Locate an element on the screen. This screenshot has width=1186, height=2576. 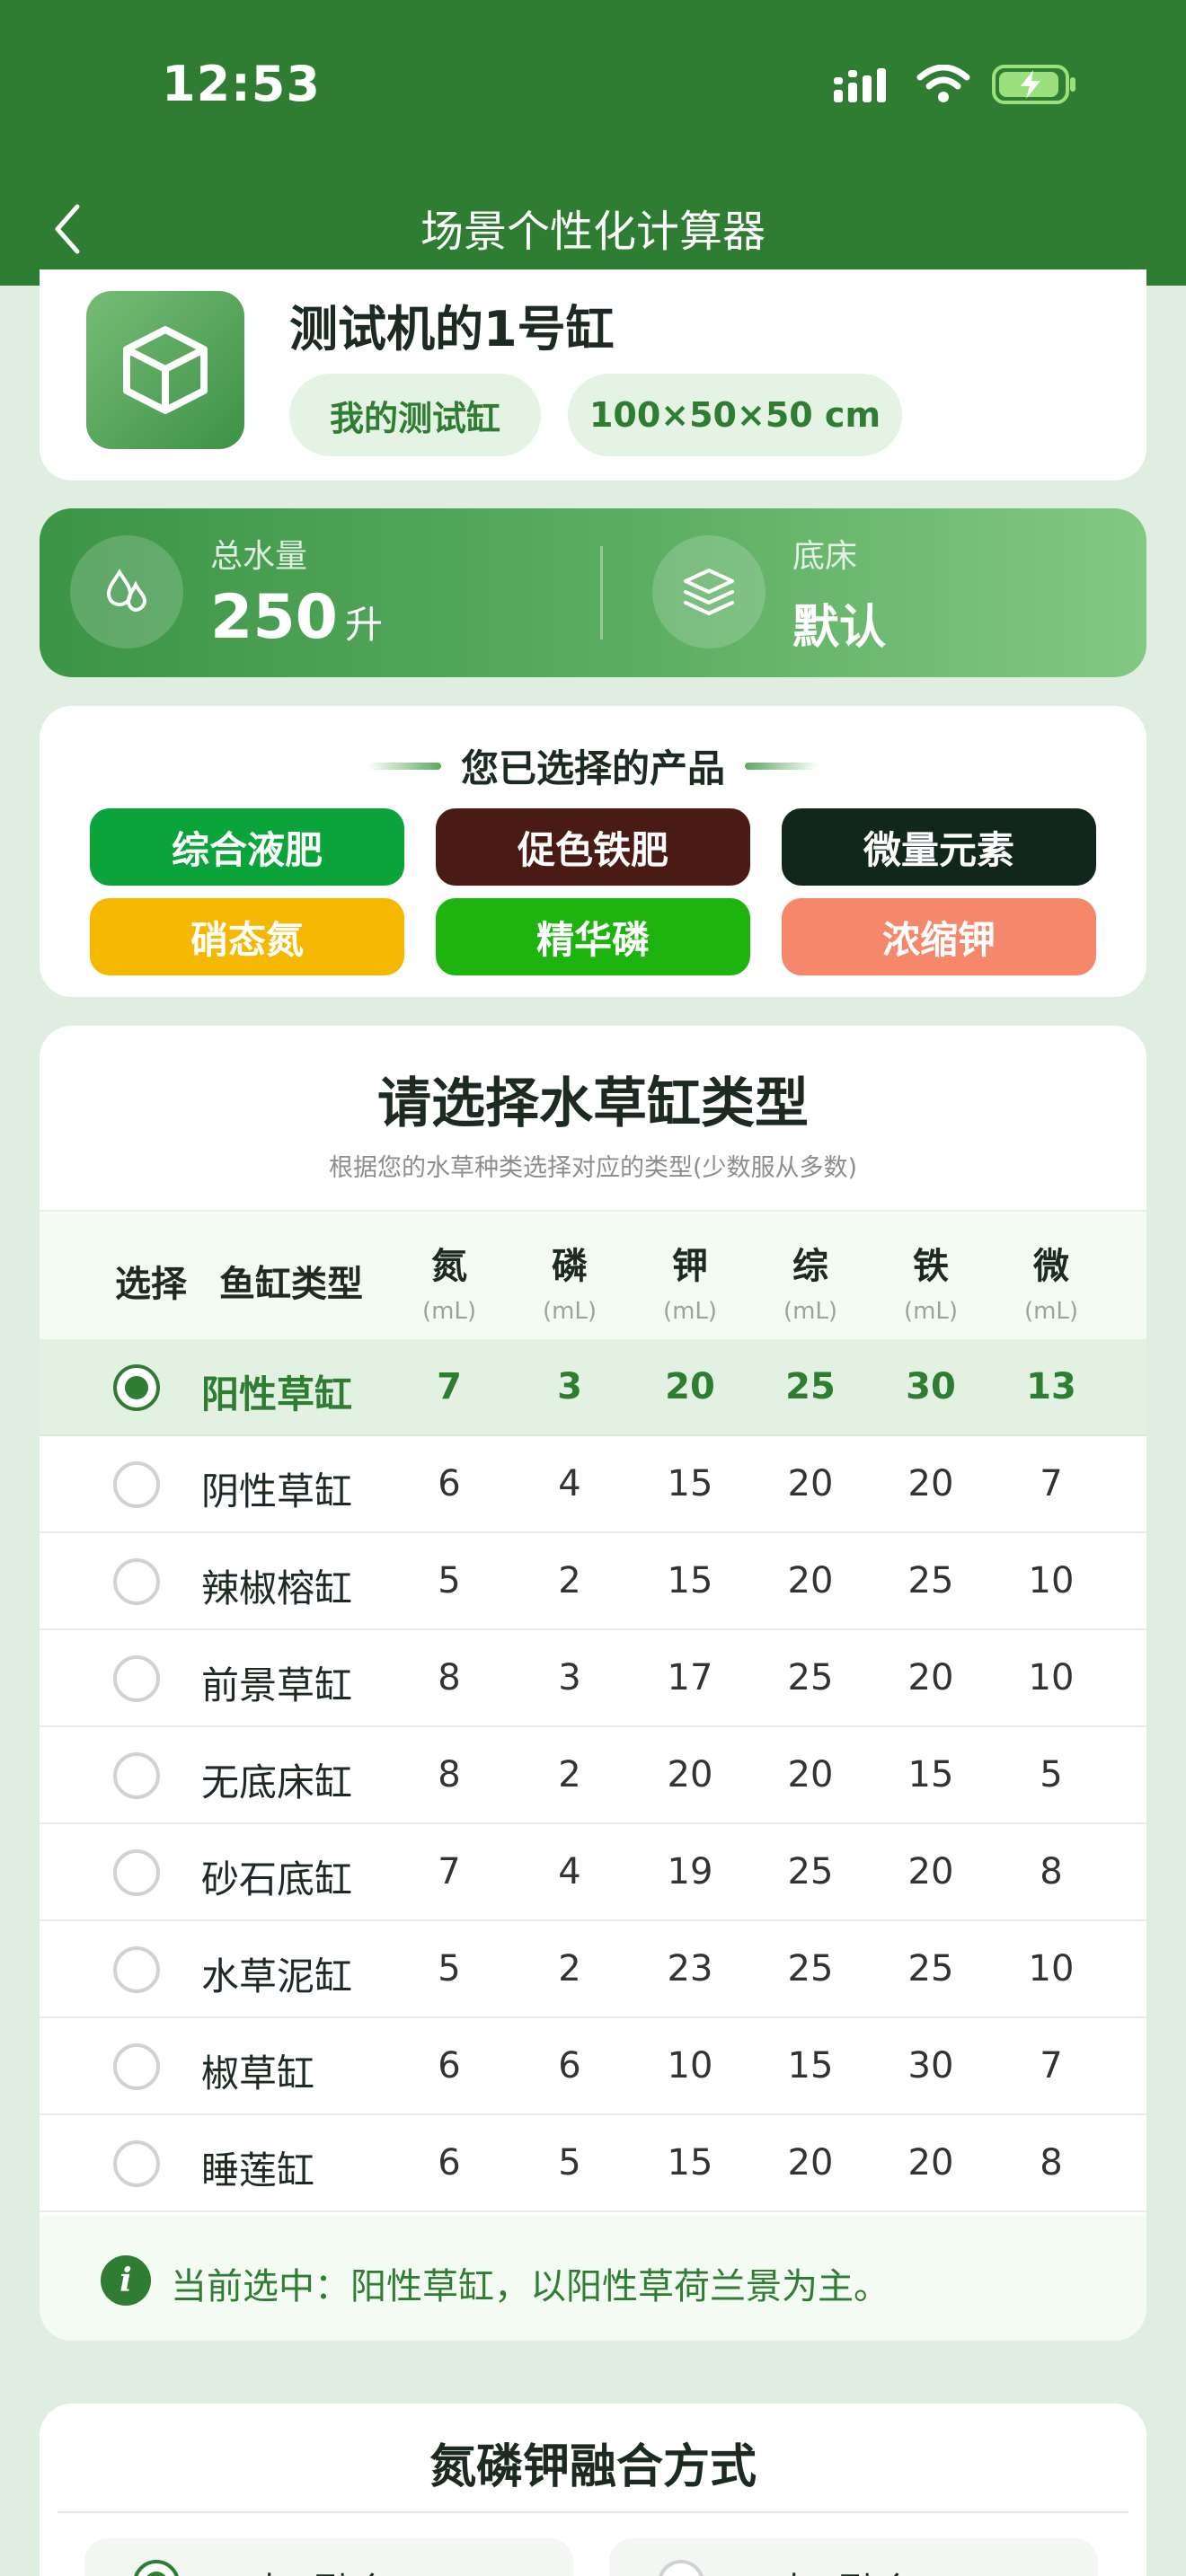
wifi-icon is located at coordinates (943, 83).